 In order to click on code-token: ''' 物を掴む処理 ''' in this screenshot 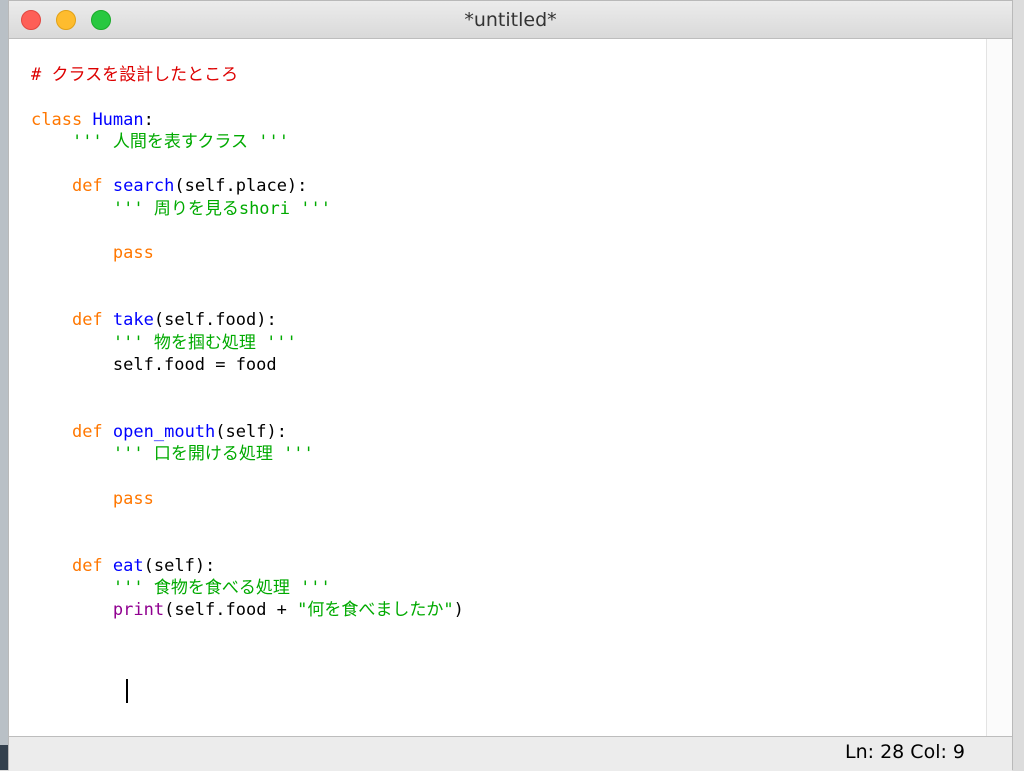, I will do `click(204, 342)`.